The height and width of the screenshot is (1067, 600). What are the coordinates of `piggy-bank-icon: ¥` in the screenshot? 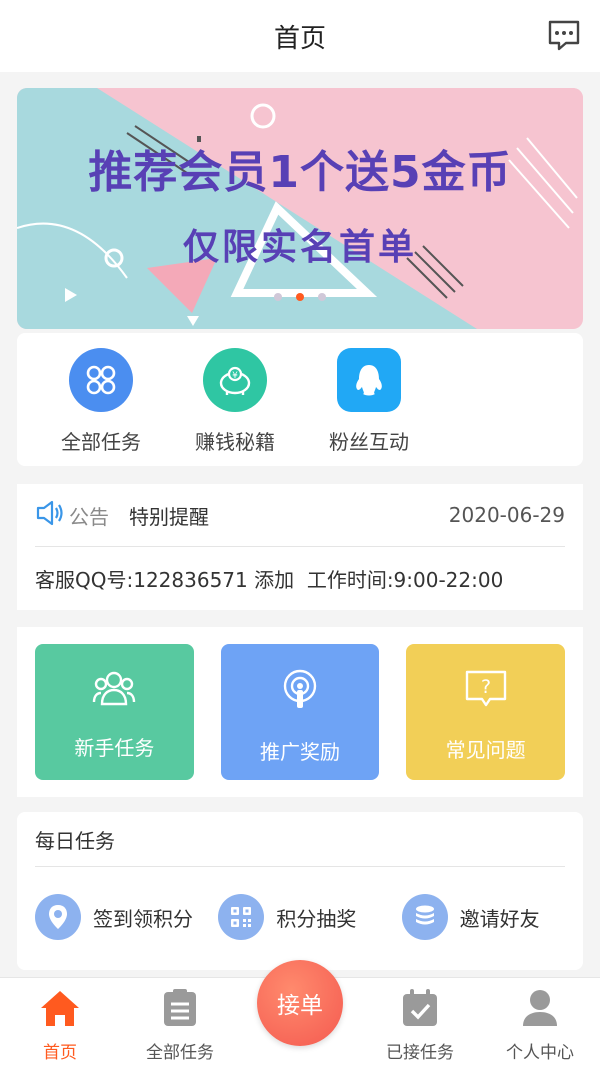 It's located at (235, 380).